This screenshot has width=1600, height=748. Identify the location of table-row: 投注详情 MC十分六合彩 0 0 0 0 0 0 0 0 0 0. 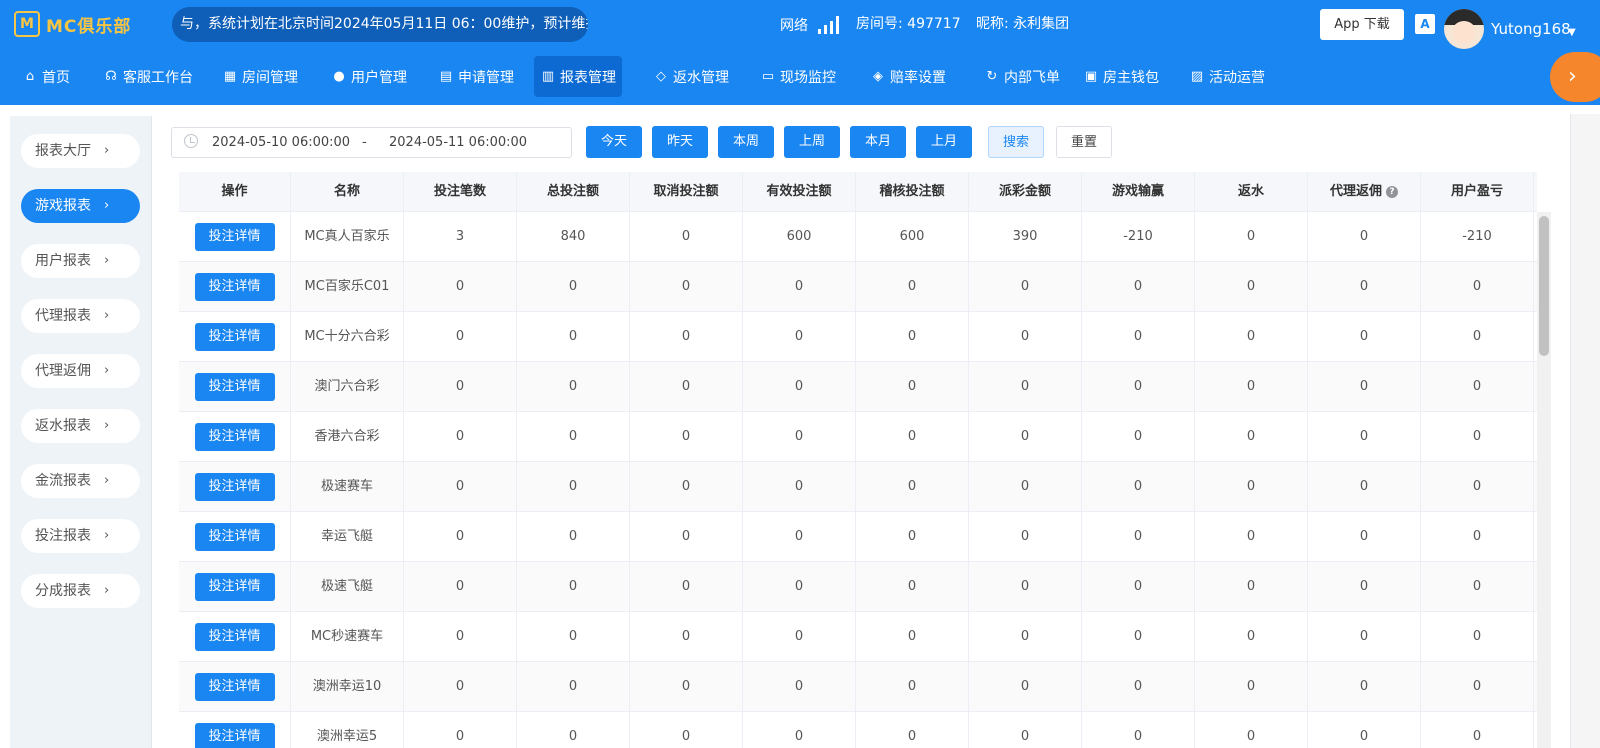
(858, 337).